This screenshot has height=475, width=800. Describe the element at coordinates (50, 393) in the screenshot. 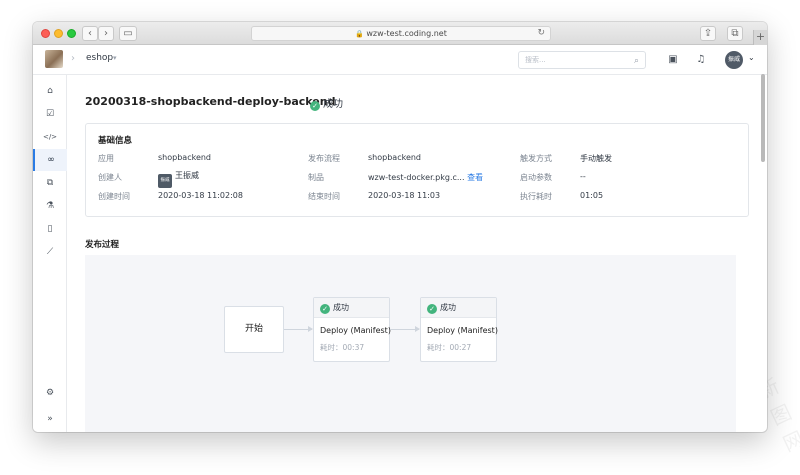

I see `gear-icon: ⚙` at that location.